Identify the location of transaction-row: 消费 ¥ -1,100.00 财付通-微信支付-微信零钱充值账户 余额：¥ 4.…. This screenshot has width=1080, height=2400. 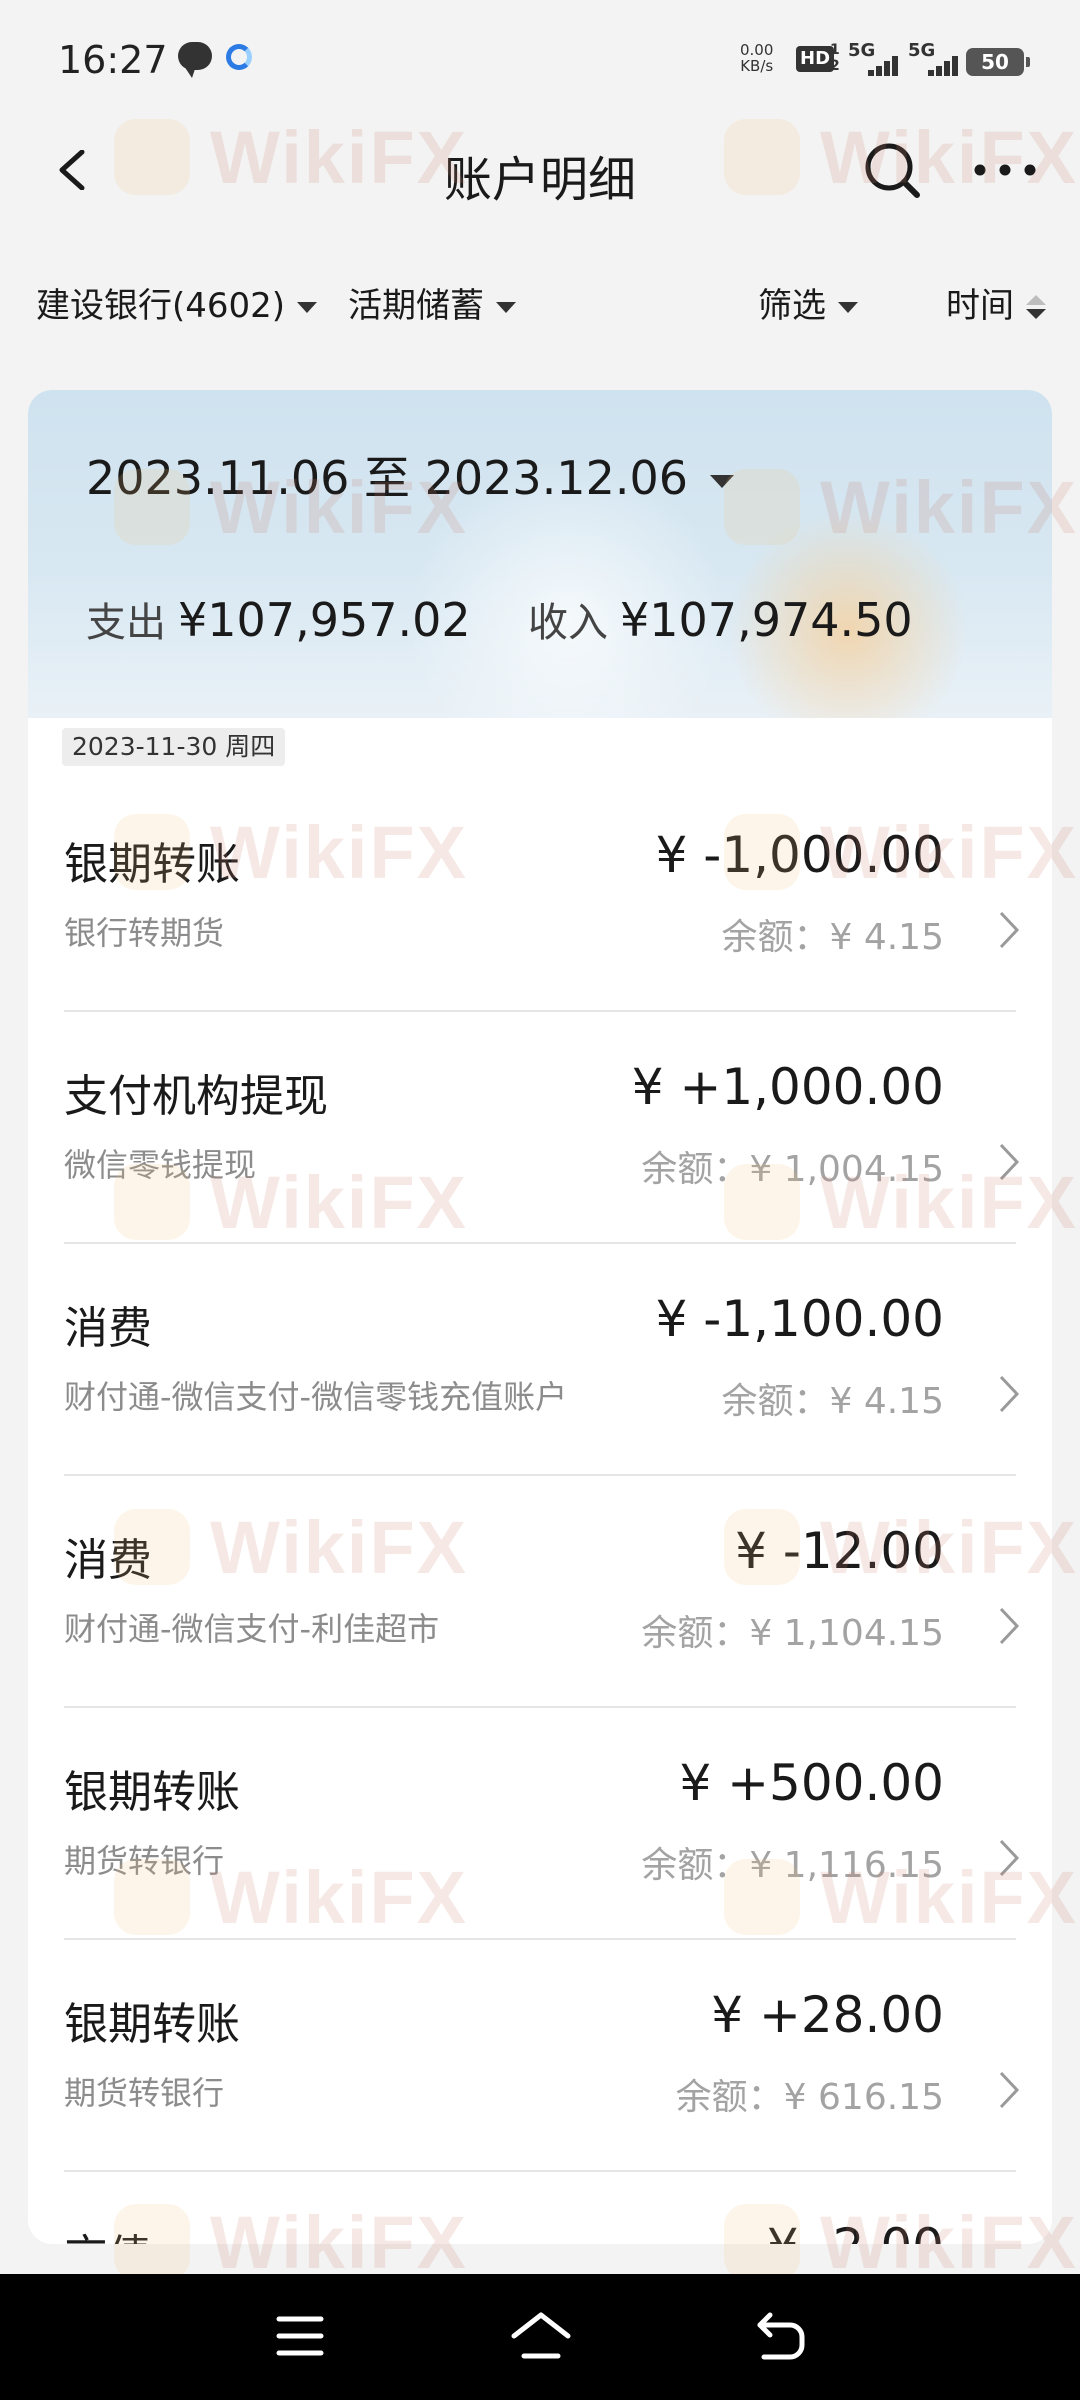
(540, 1360).